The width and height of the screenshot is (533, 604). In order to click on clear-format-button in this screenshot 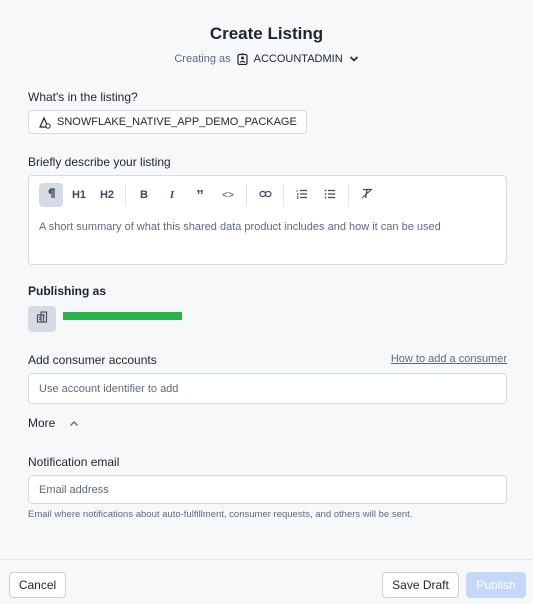, I will do `click(367, 195)`.